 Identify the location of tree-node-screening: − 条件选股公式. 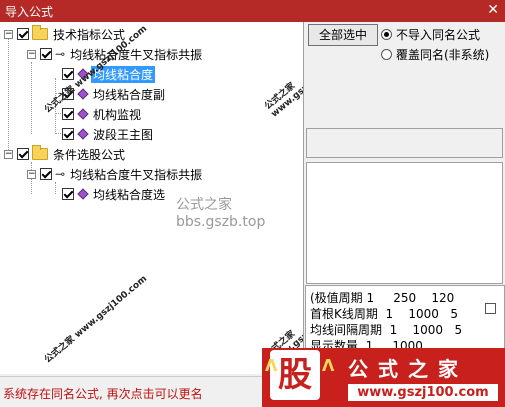
(65, 153).